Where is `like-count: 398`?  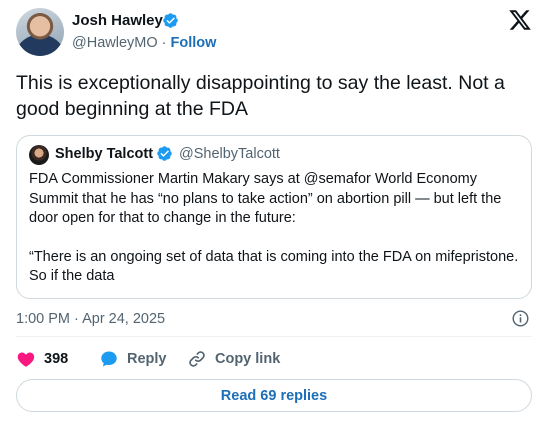 like-count: 398 is located at coordinates (56, 359).